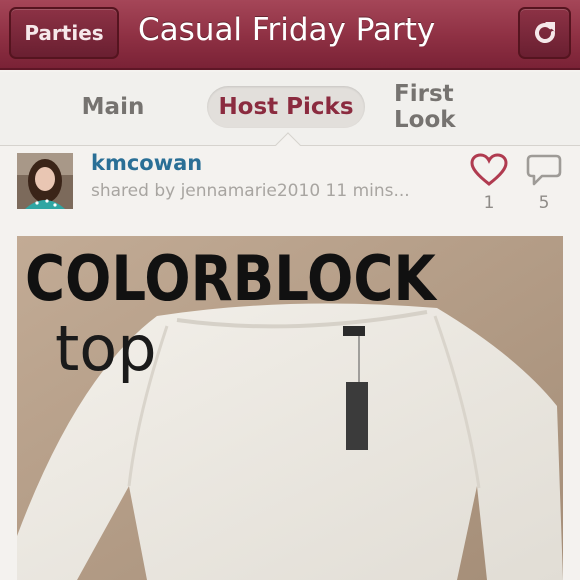  Describe the element at coordinates (458, 107) in the screenshot. I see `tab-first-look: First Look` at that location.